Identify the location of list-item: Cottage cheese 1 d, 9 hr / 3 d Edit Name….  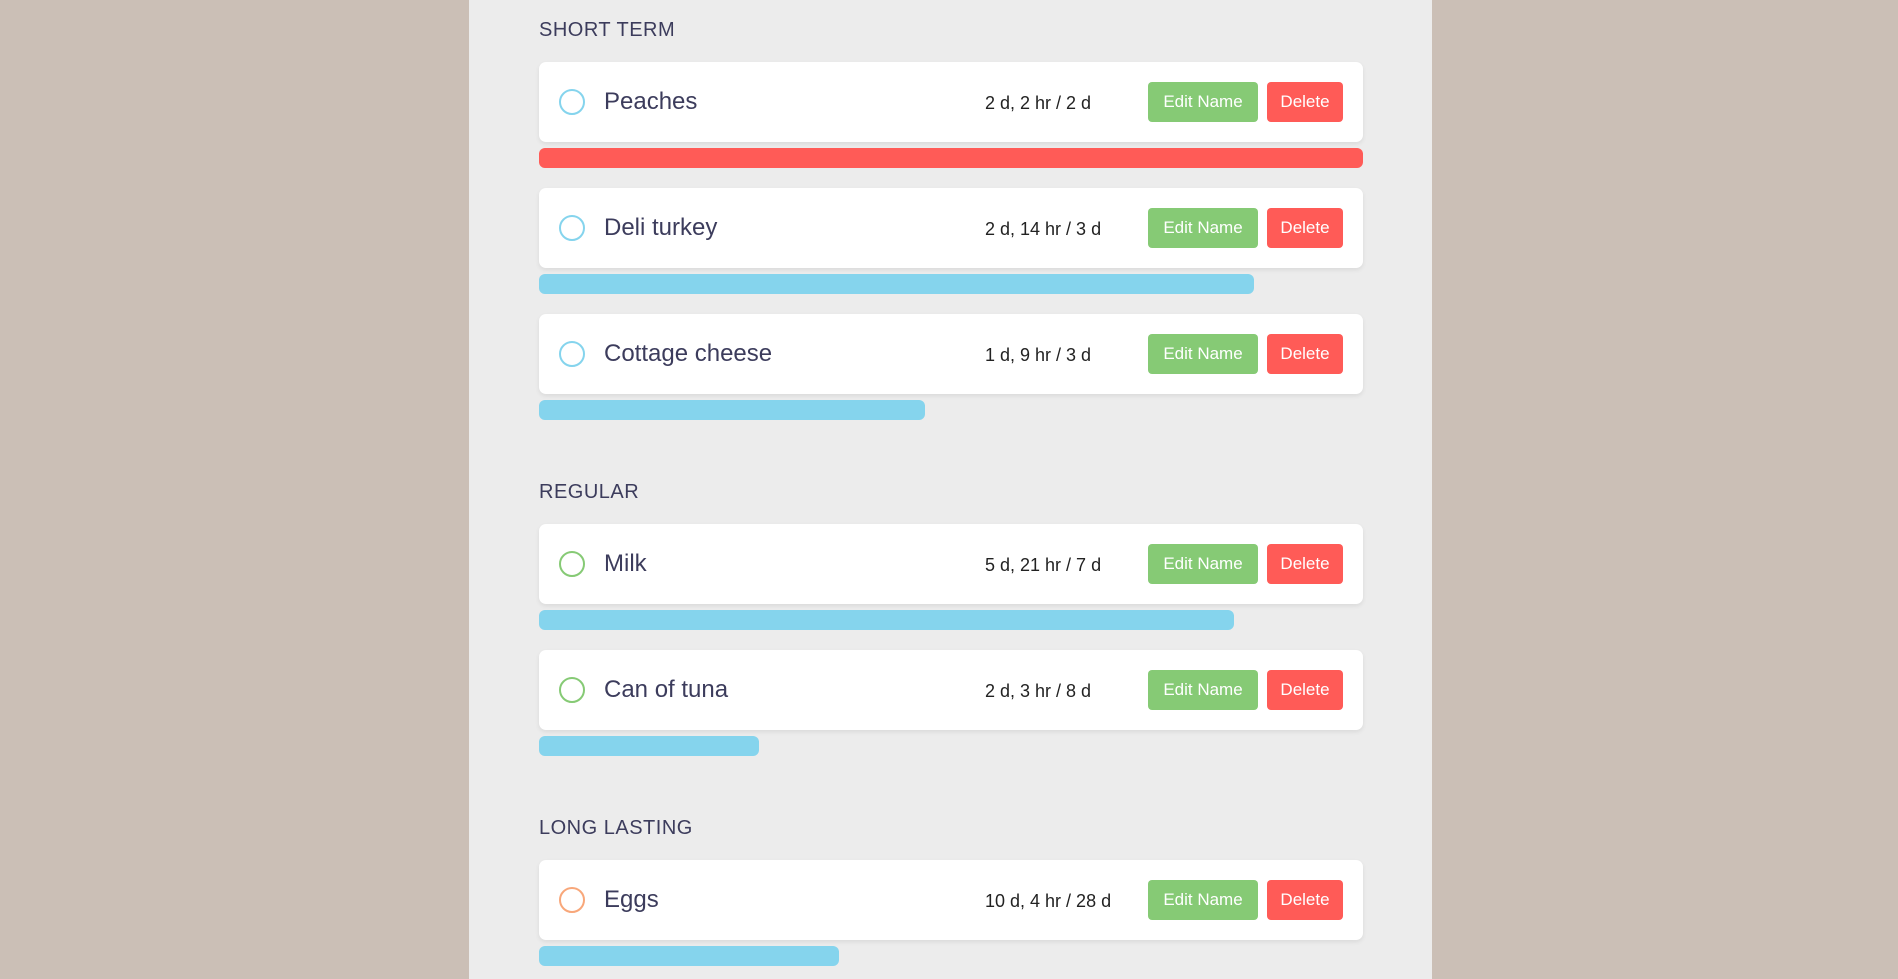
(951, 354).